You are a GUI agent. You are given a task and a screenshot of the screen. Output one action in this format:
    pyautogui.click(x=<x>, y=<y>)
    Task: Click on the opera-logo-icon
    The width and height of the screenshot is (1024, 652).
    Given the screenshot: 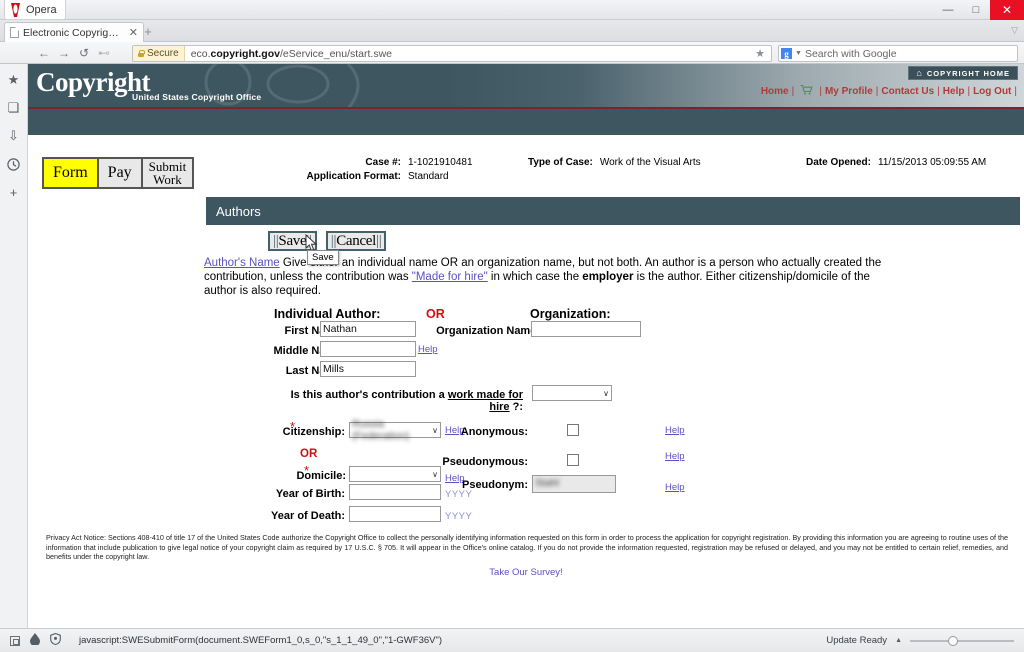 What is the action you would take?
    pyautogui.click(x=15, y=9)
    